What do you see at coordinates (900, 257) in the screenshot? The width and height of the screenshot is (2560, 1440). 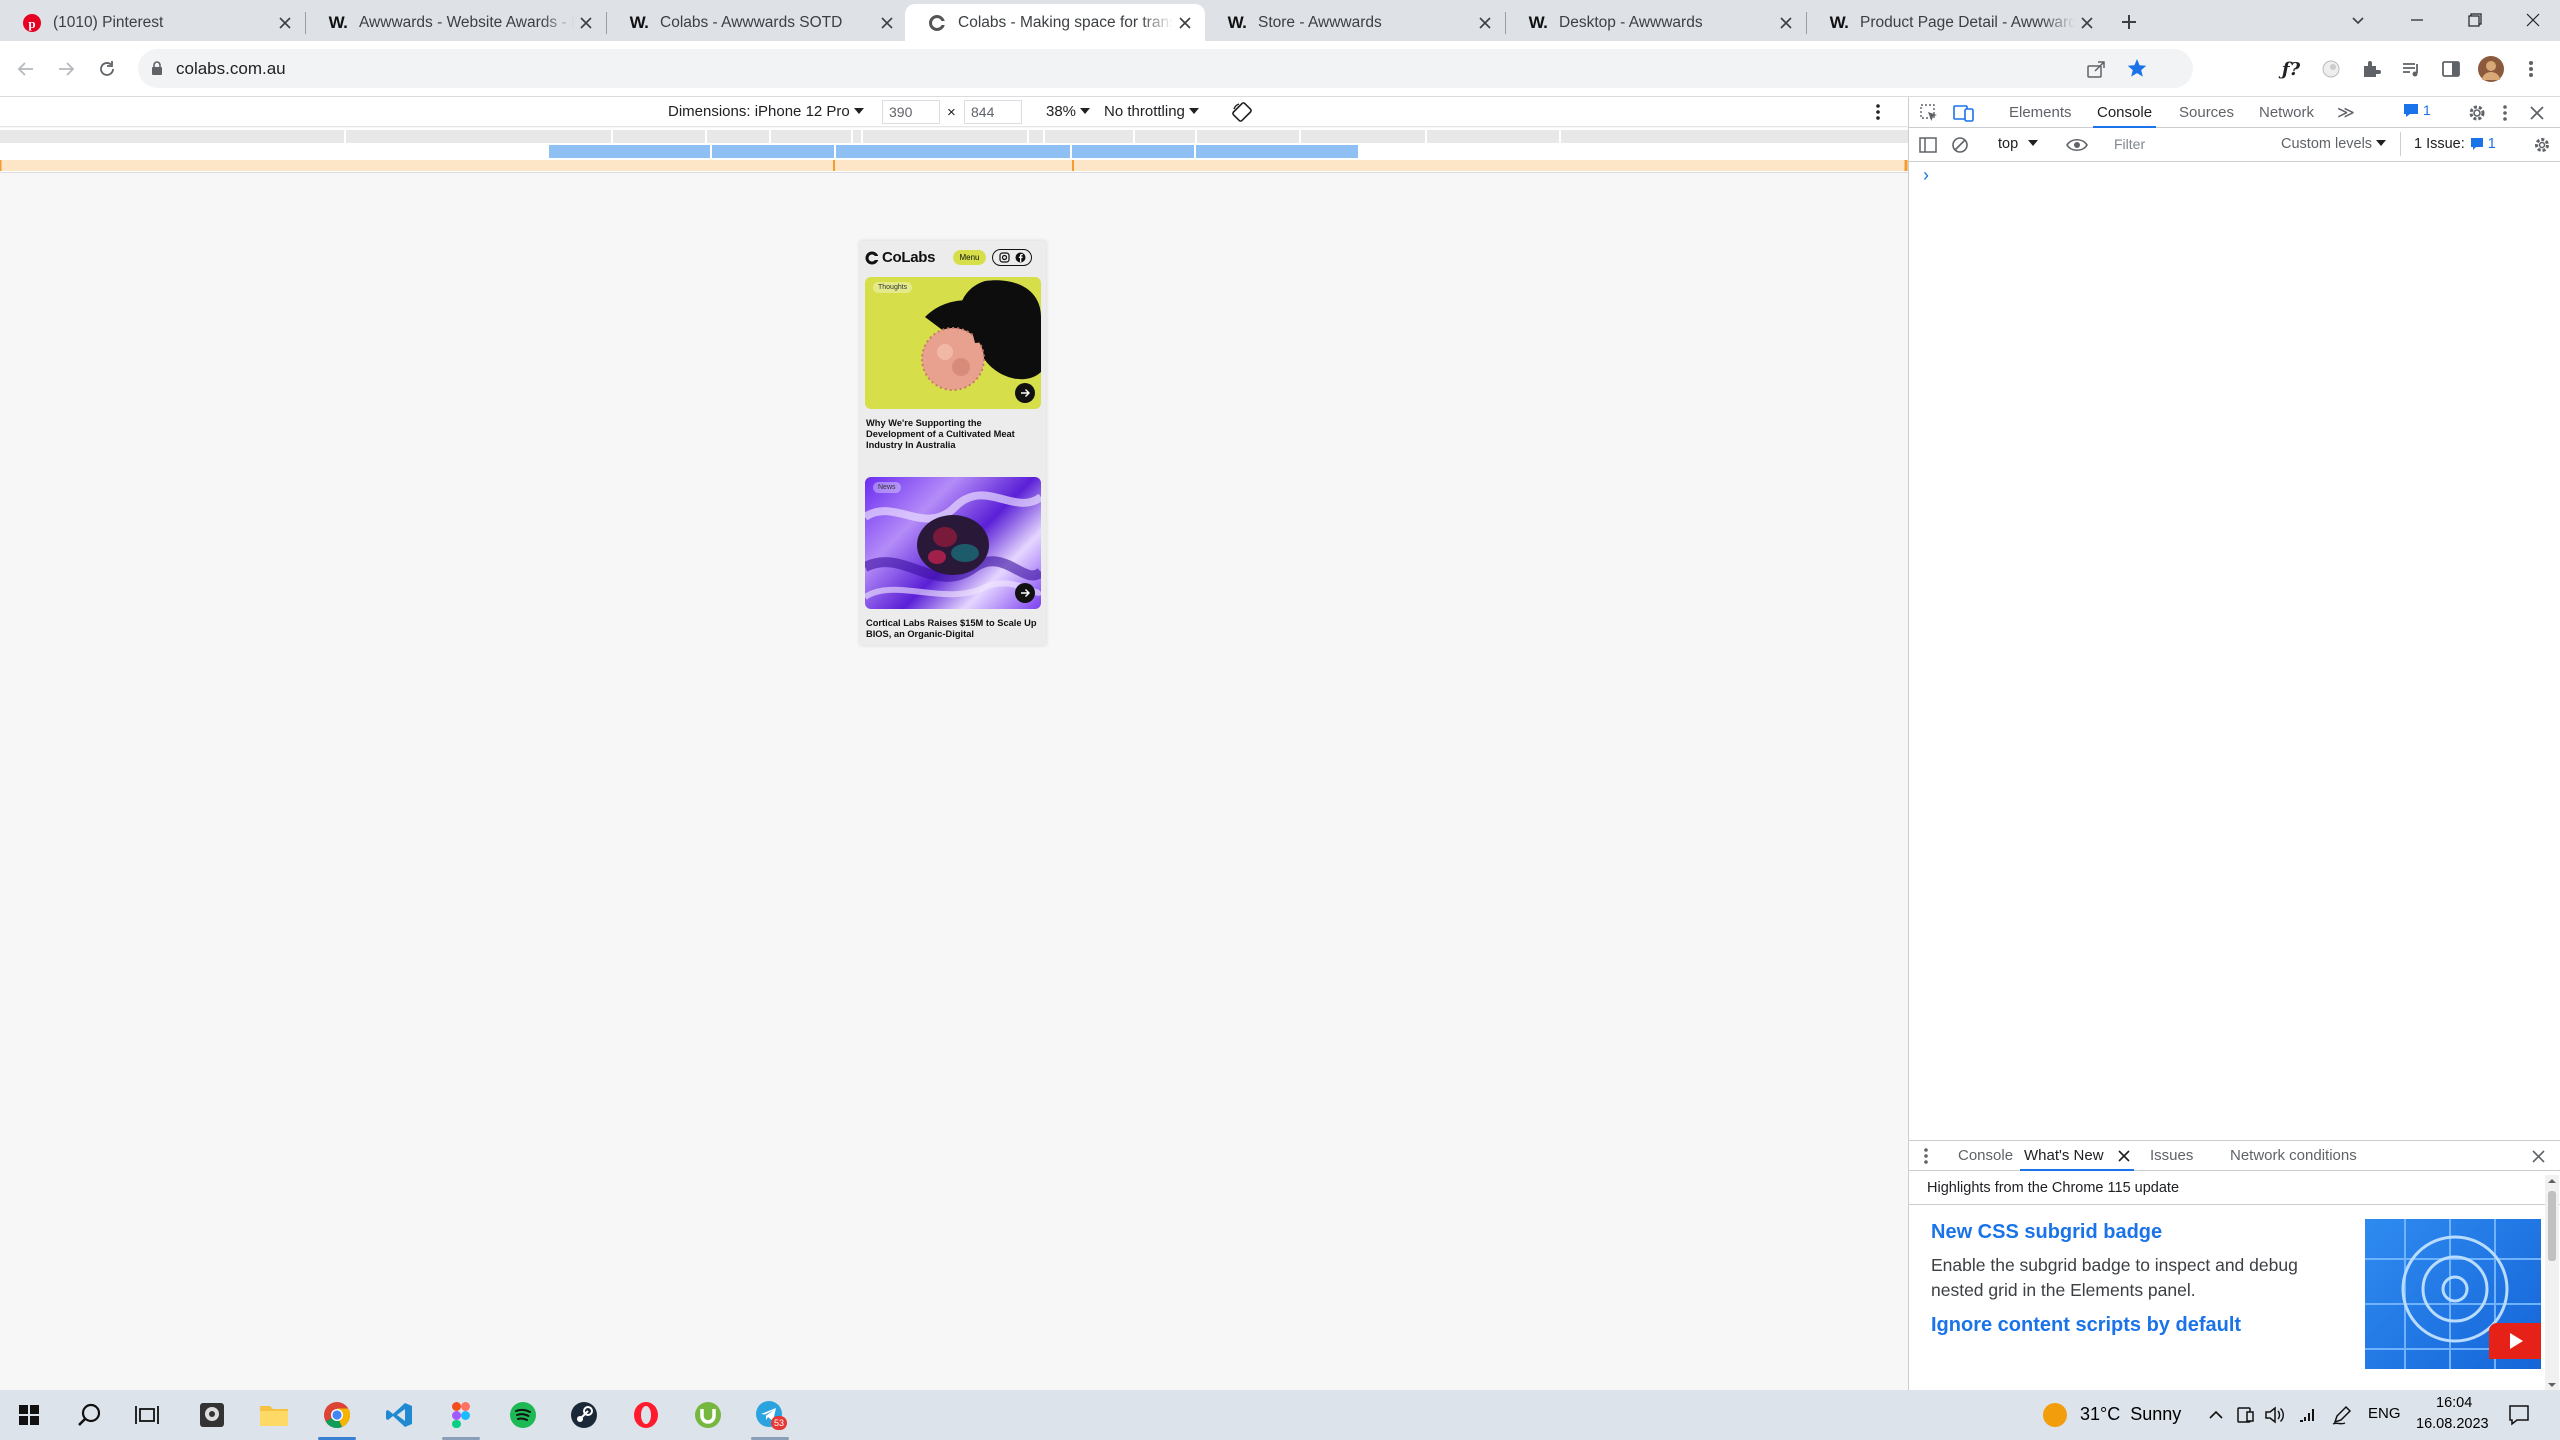 I see `colabs-logo: CoLabs` at bounding box center [900, 257].